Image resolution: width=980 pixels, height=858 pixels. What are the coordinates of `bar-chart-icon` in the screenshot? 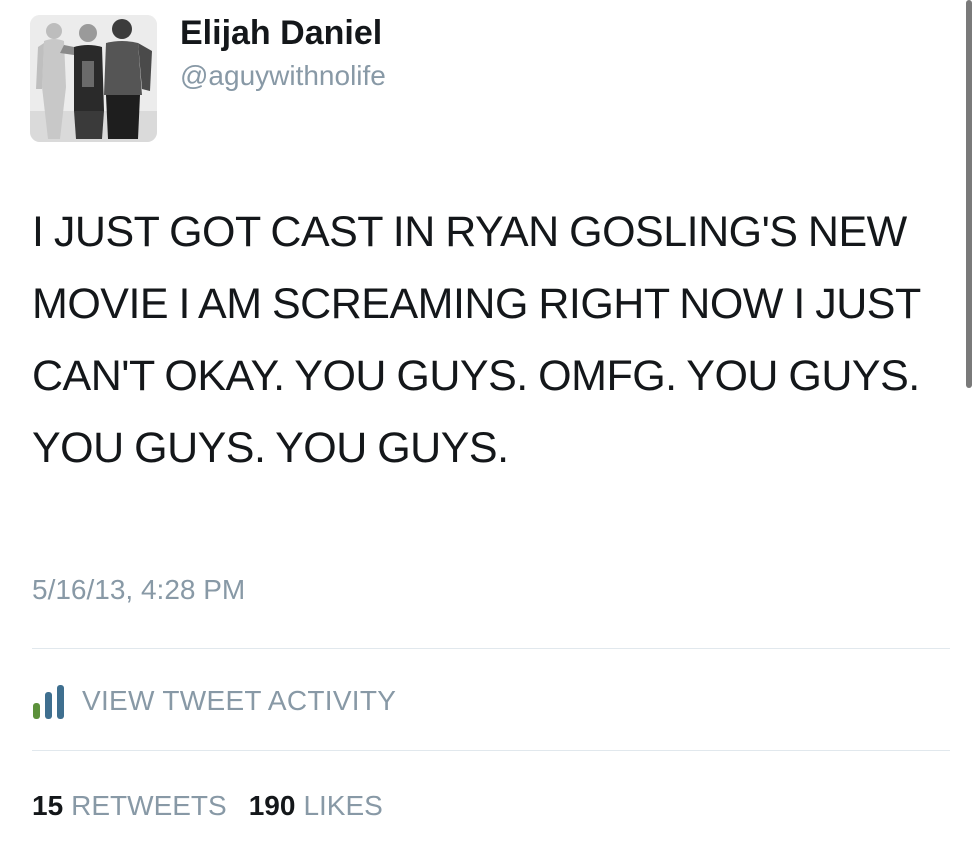 It's located at (48, 702).